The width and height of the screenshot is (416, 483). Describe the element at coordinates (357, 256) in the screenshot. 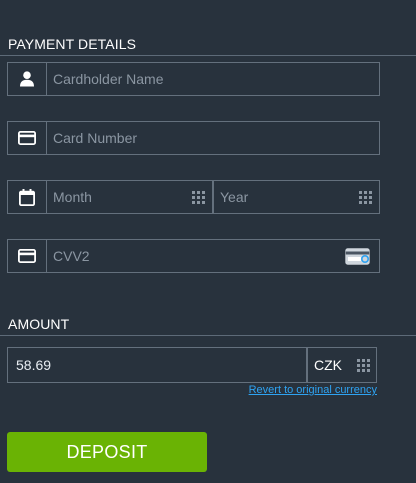

I see `card-cvv-icon` at that location.